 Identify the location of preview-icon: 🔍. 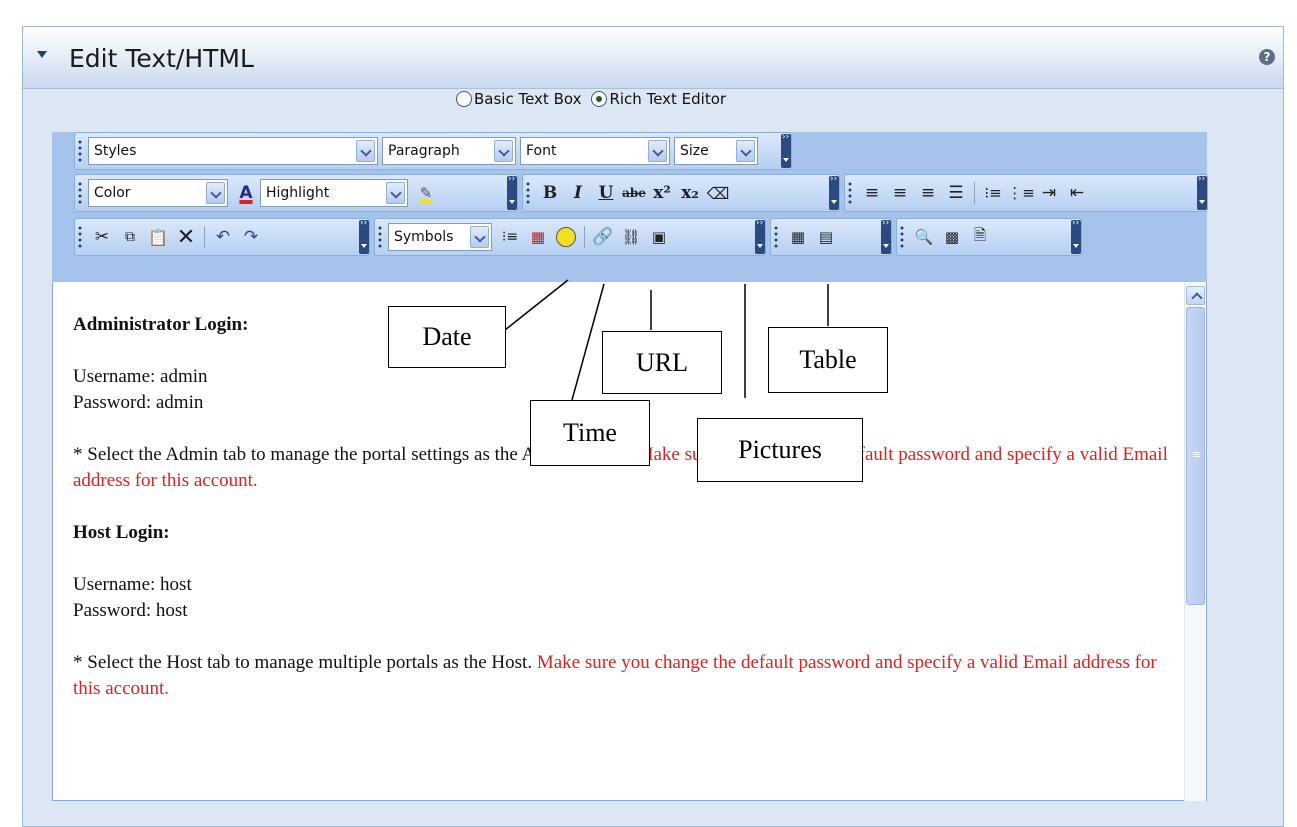
(924, 237).